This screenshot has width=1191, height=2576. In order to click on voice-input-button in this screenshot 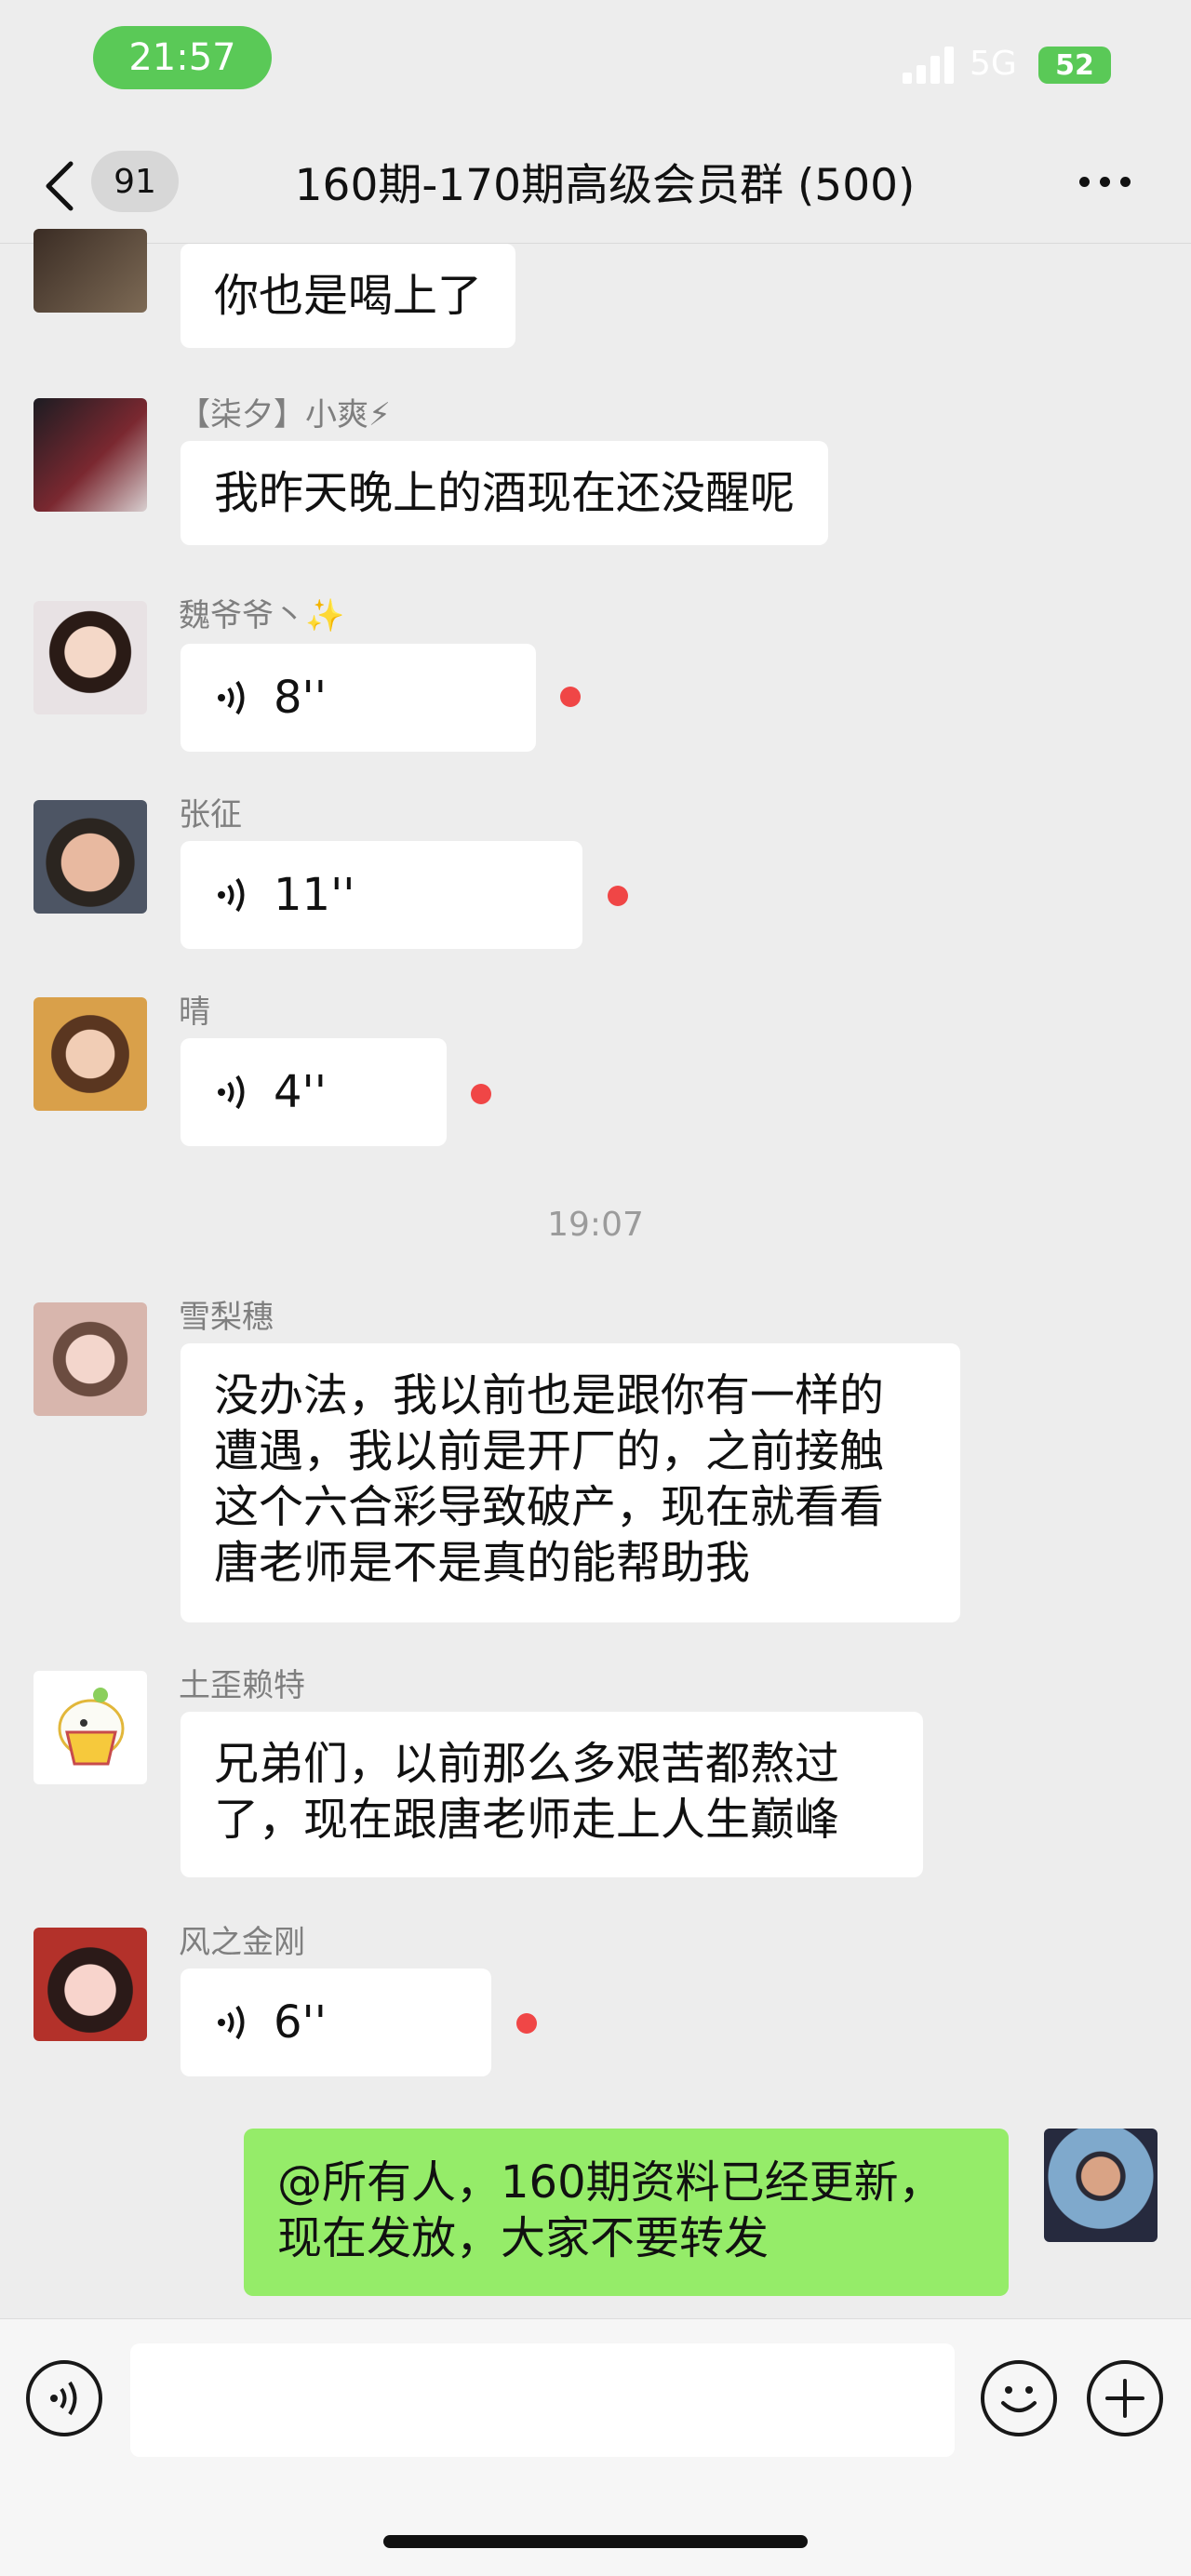, I will do `click(64, 2398)`.